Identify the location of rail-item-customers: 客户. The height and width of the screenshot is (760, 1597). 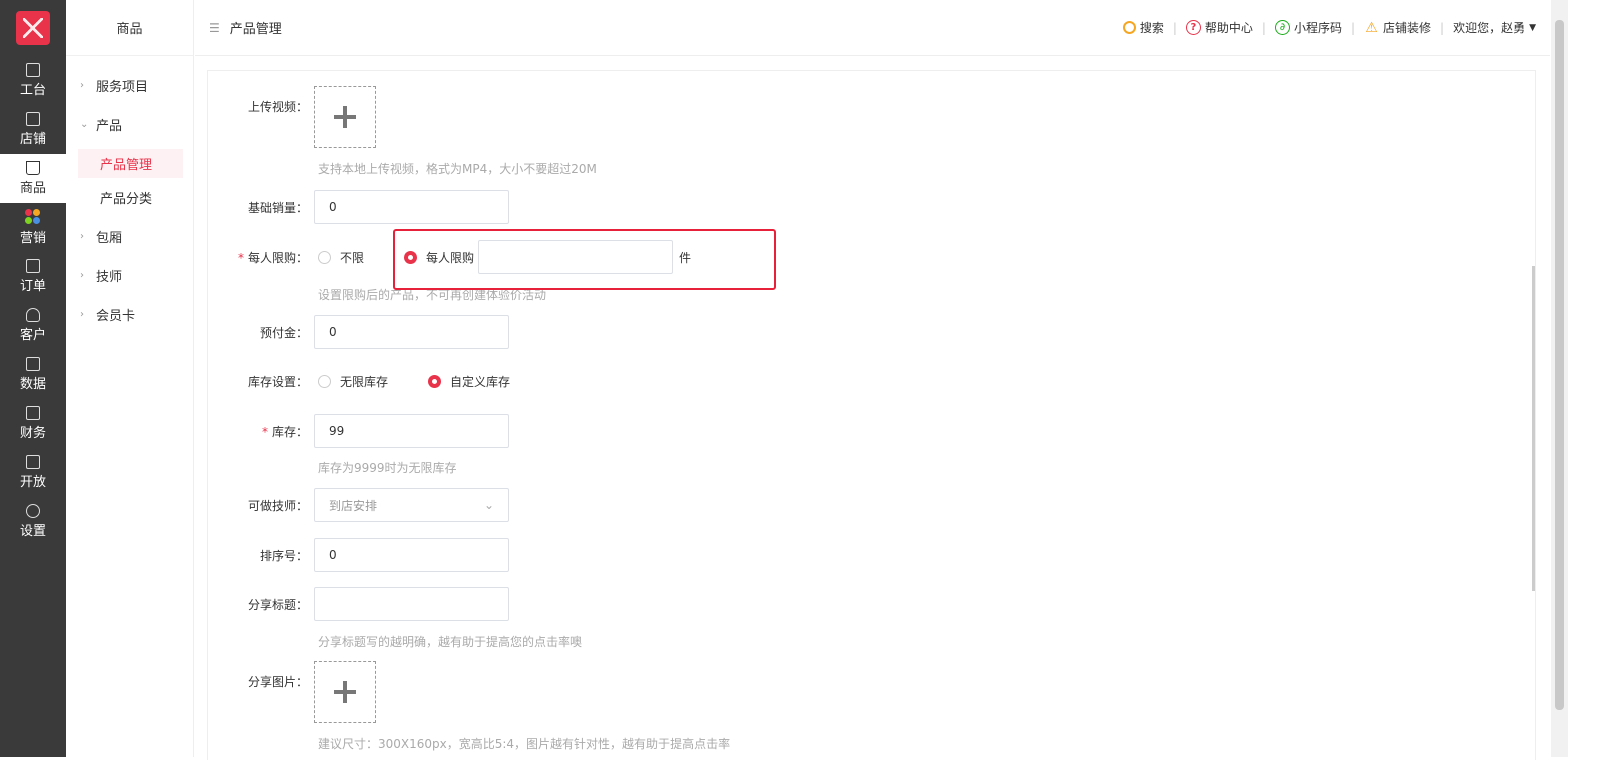
(33, 325).